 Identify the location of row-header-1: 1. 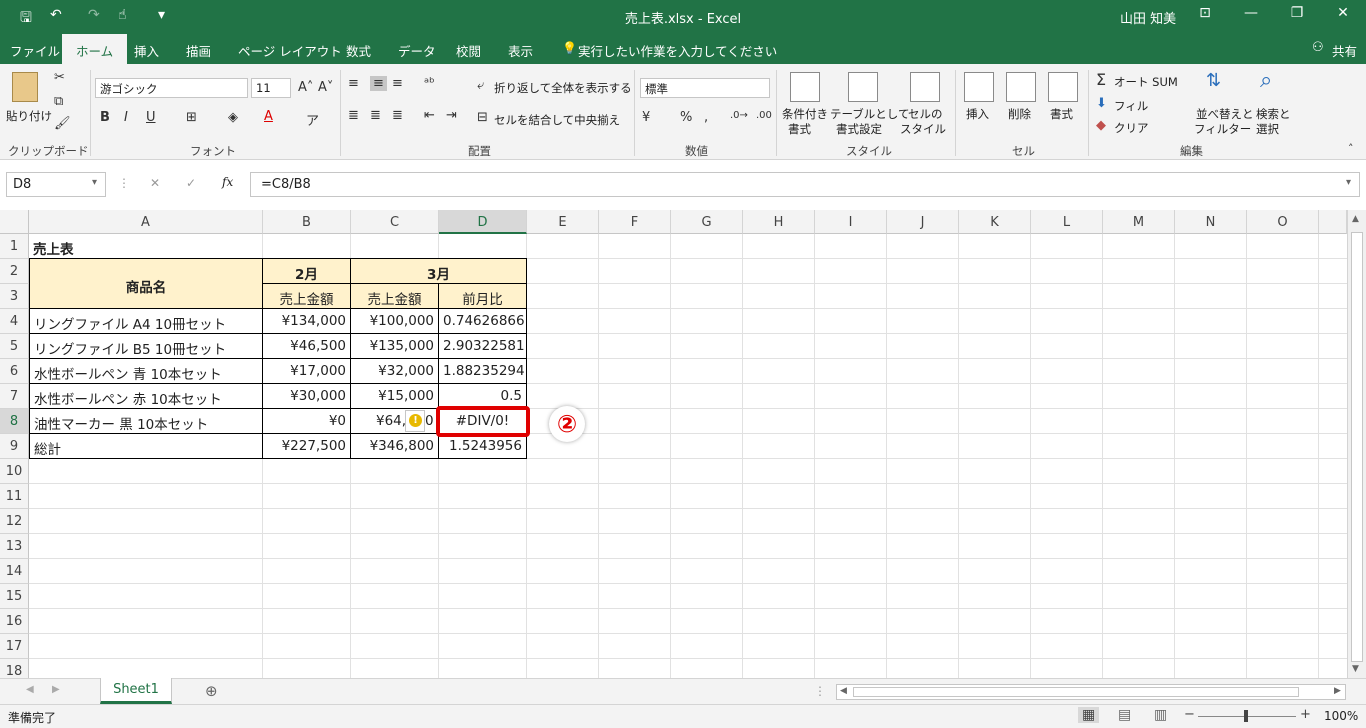
(14, 246).